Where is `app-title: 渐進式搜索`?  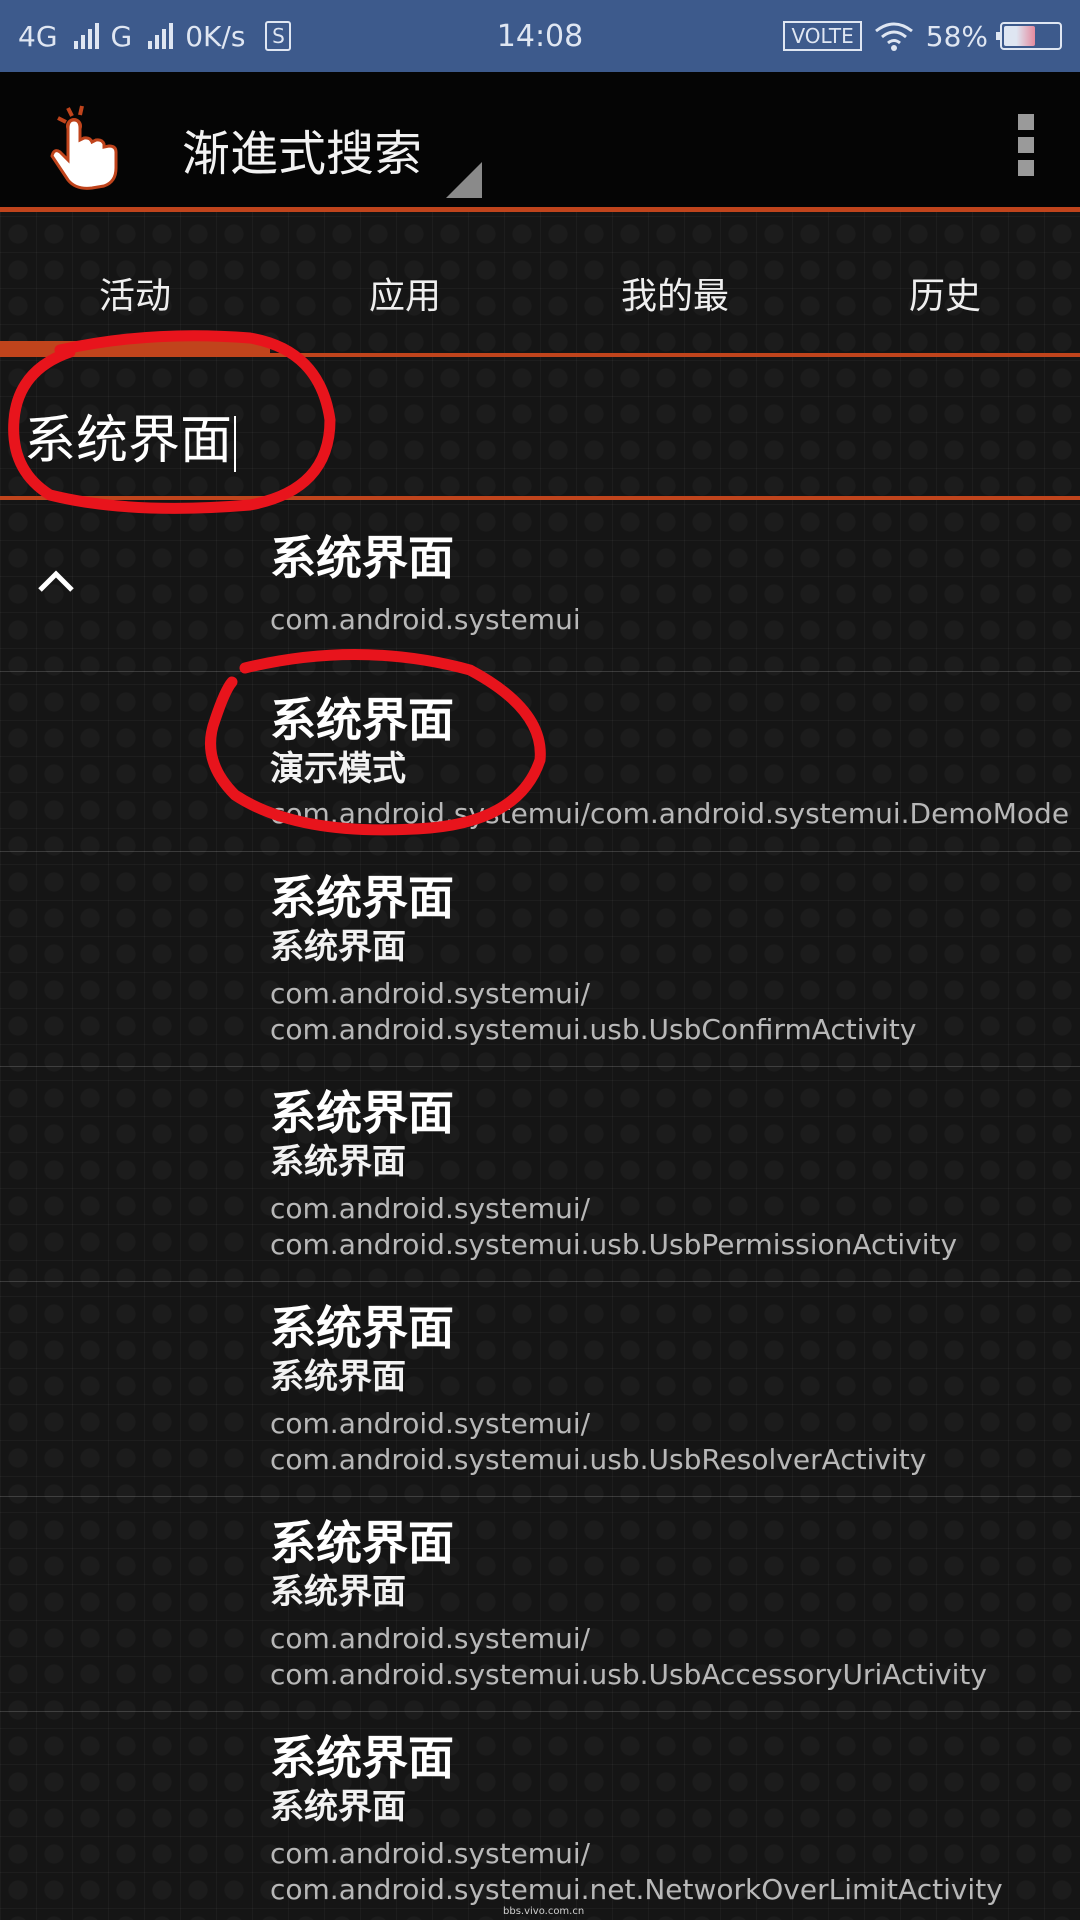
app-title: 渐進式搜索 is located at coordinates (302, 149).